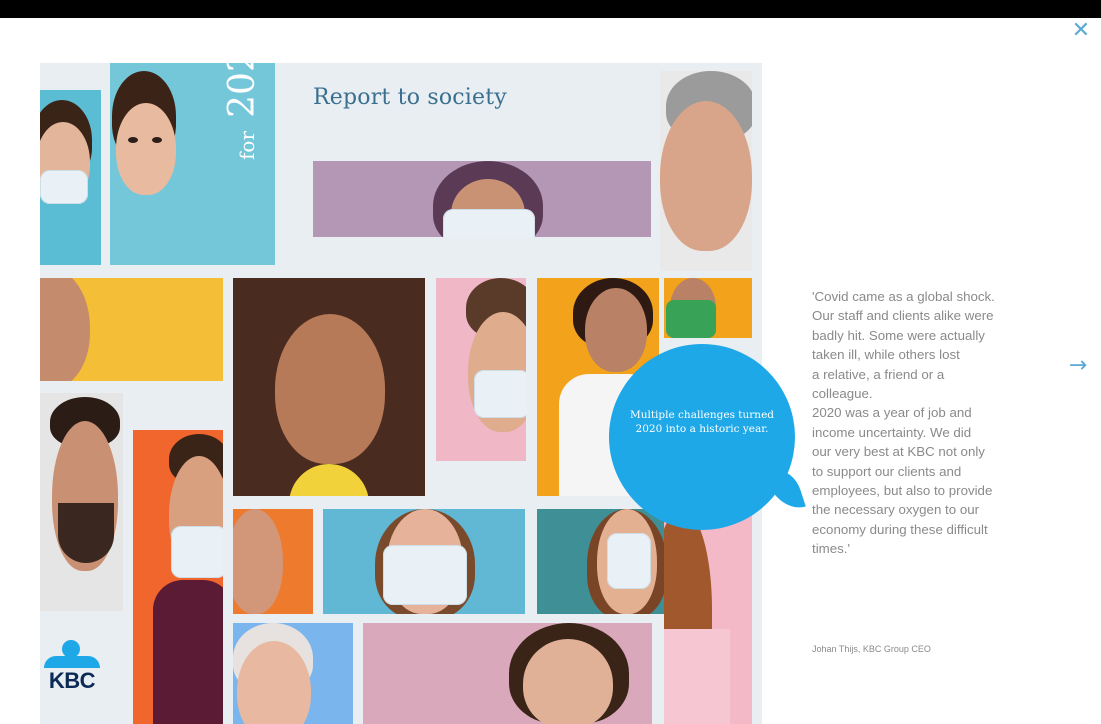  What do you see at coordinates (72, 680) in the screenshot?
I see `logo-text: KBC` at bounding box center [72, 680].